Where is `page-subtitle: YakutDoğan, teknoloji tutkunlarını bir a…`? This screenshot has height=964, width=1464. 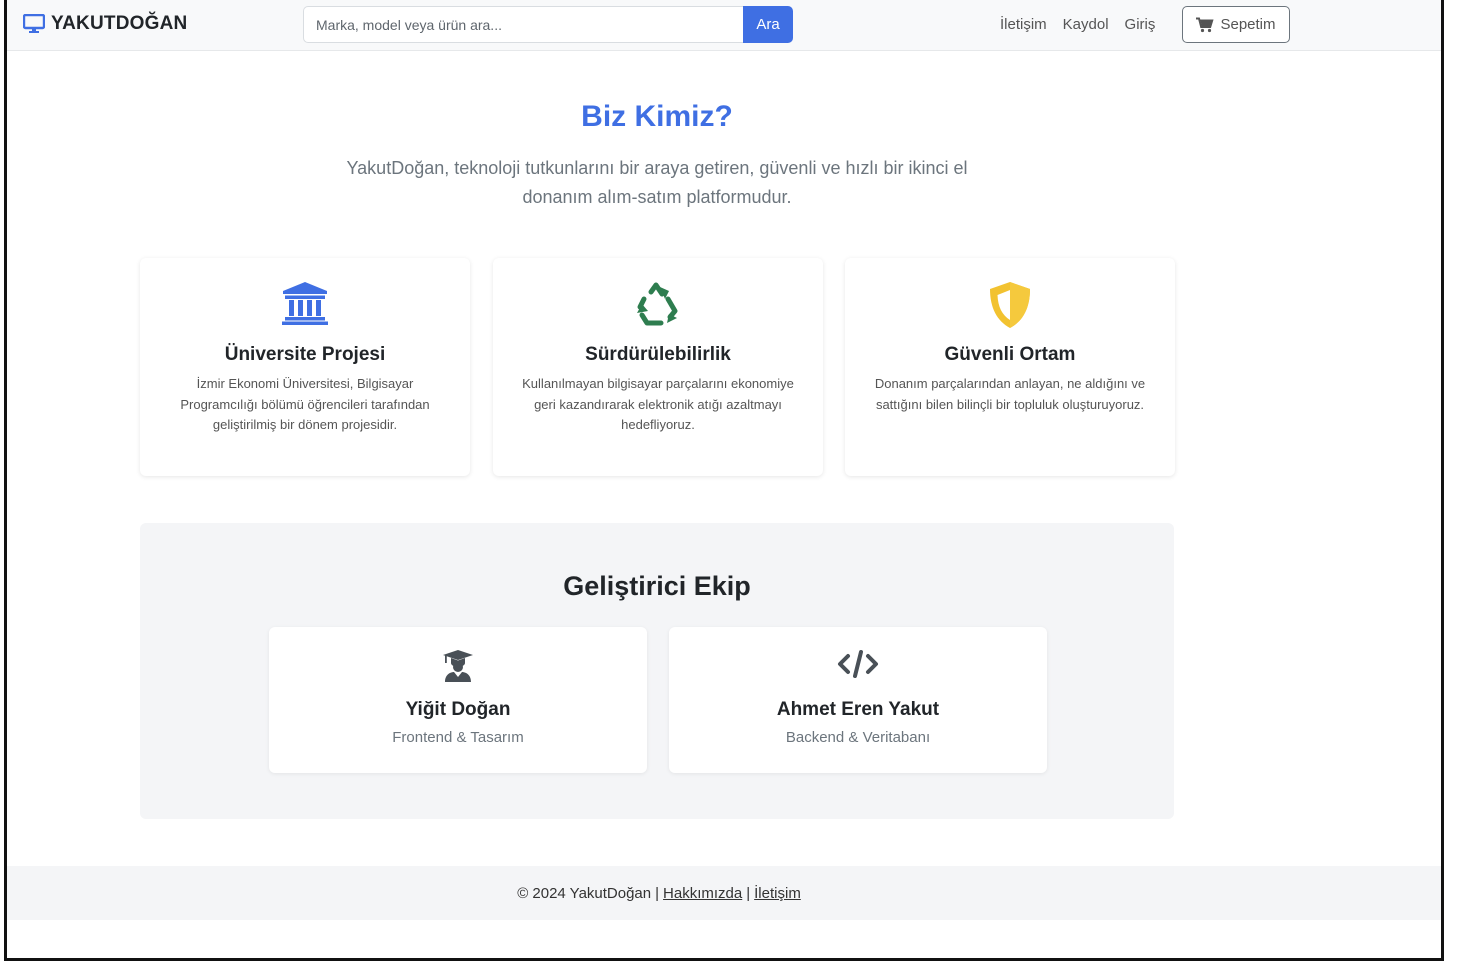
page-subtitle: YakutDoğan, teknoloji tutkunlarını bir a… is located at coordinates (657, 182).